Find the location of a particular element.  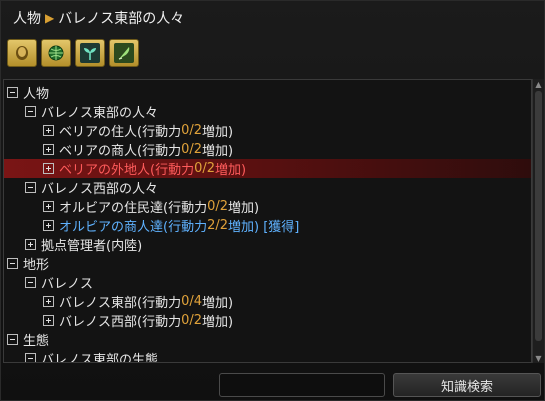

quill-icon is located at coordinates (124, 53).